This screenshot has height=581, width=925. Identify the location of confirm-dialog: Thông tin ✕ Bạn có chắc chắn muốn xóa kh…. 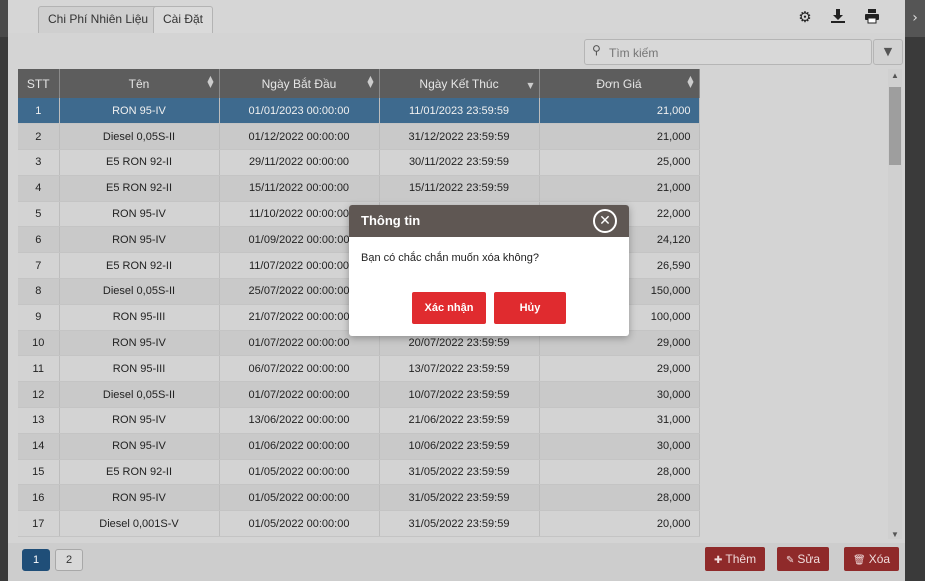
(489, 270).